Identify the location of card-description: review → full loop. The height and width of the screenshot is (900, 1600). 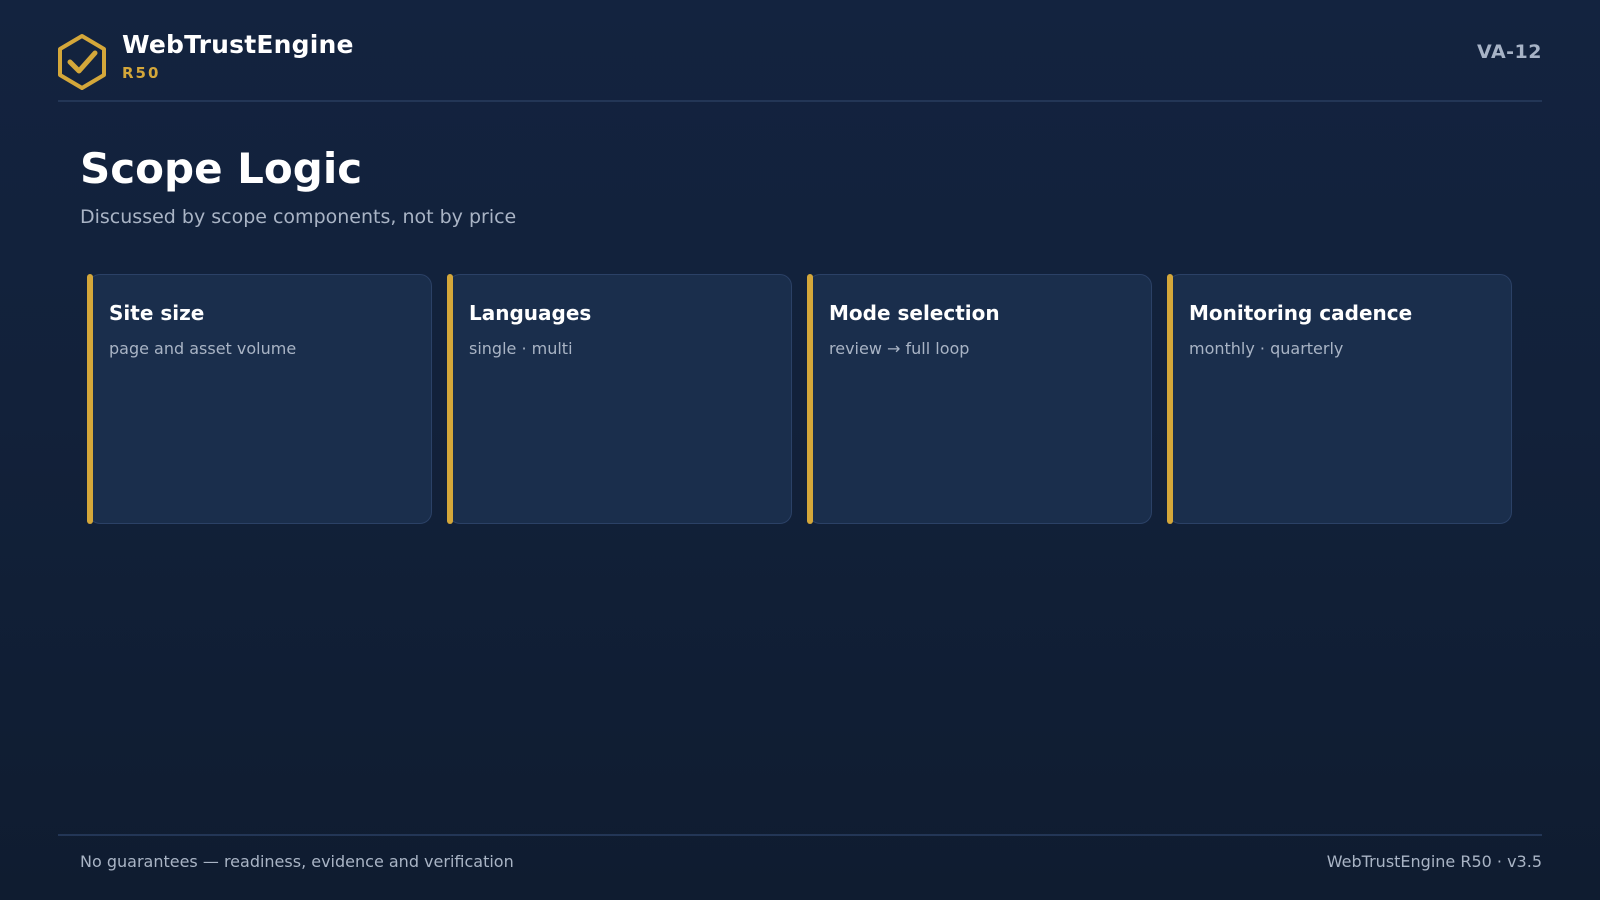
(899, 348).